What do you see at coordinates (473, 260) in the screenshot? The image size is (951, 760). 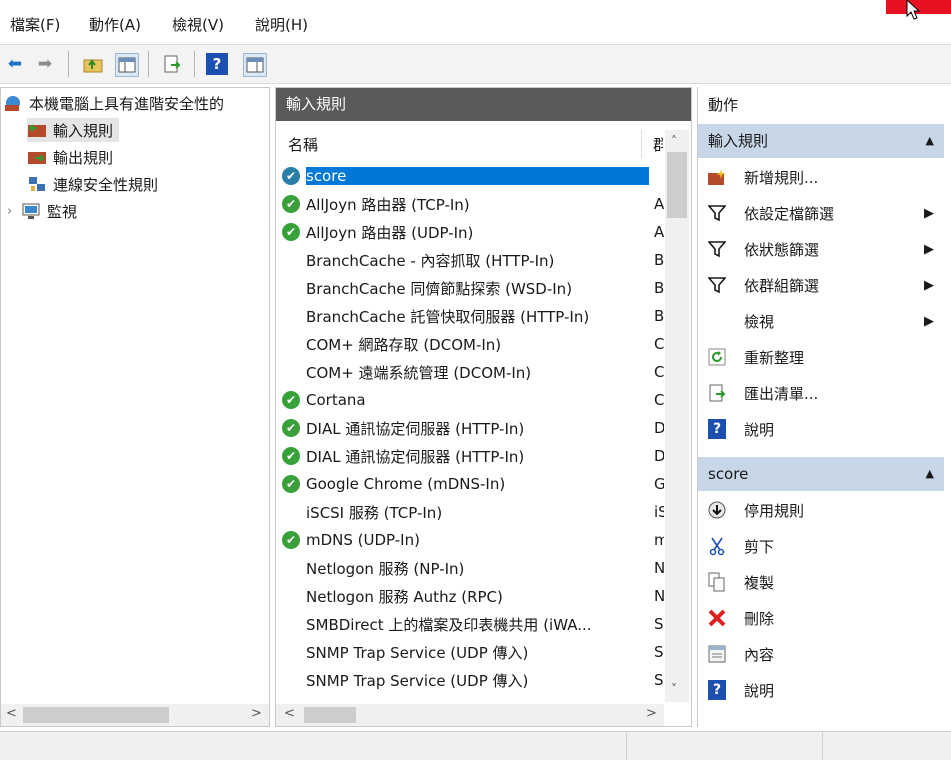 I see `table-row: BranchCache - 內容抓取 (HTTP-In) B` at bounding box center [473, 260].